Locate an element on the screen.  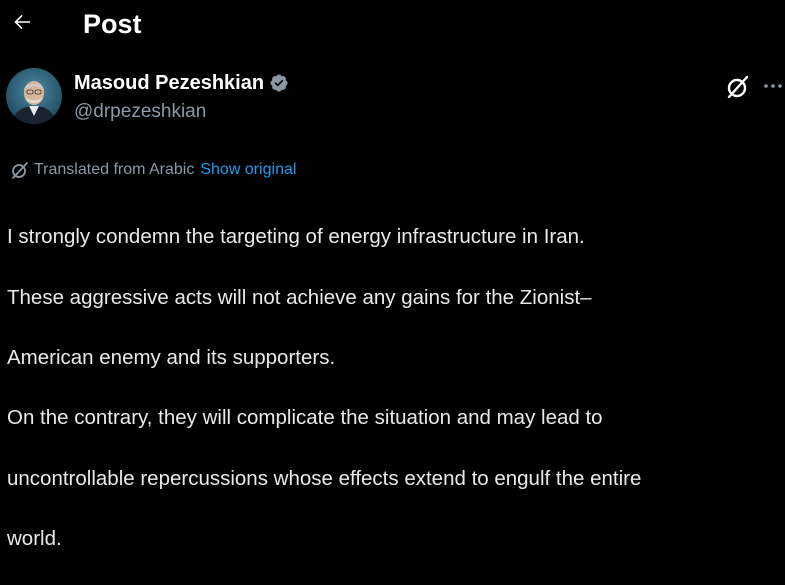
display-name-row: Masoud Pezeshkian is located at coordinates (181, 83).